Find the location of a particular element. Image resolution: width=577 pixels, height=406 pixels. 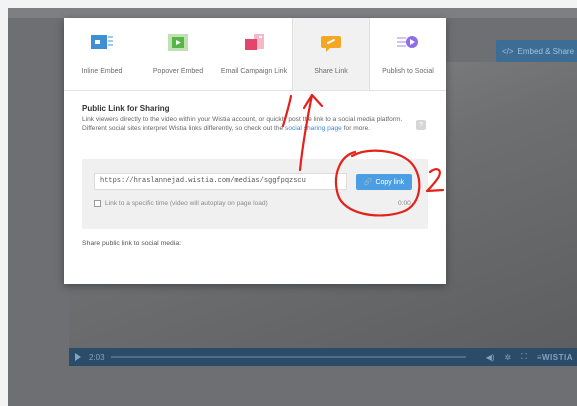

tab-email-campaign-link: Email Campaign Link is located at coordinates (254, 54).